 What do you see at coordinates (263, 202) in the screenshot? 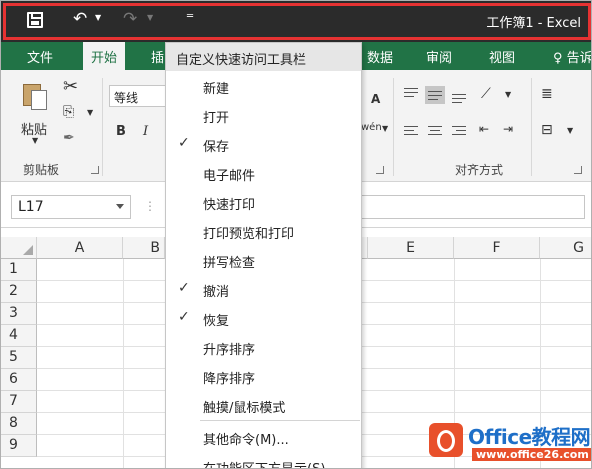
I see `menu-item-quick-print: 快速打印` at bounding box center [263, 202].